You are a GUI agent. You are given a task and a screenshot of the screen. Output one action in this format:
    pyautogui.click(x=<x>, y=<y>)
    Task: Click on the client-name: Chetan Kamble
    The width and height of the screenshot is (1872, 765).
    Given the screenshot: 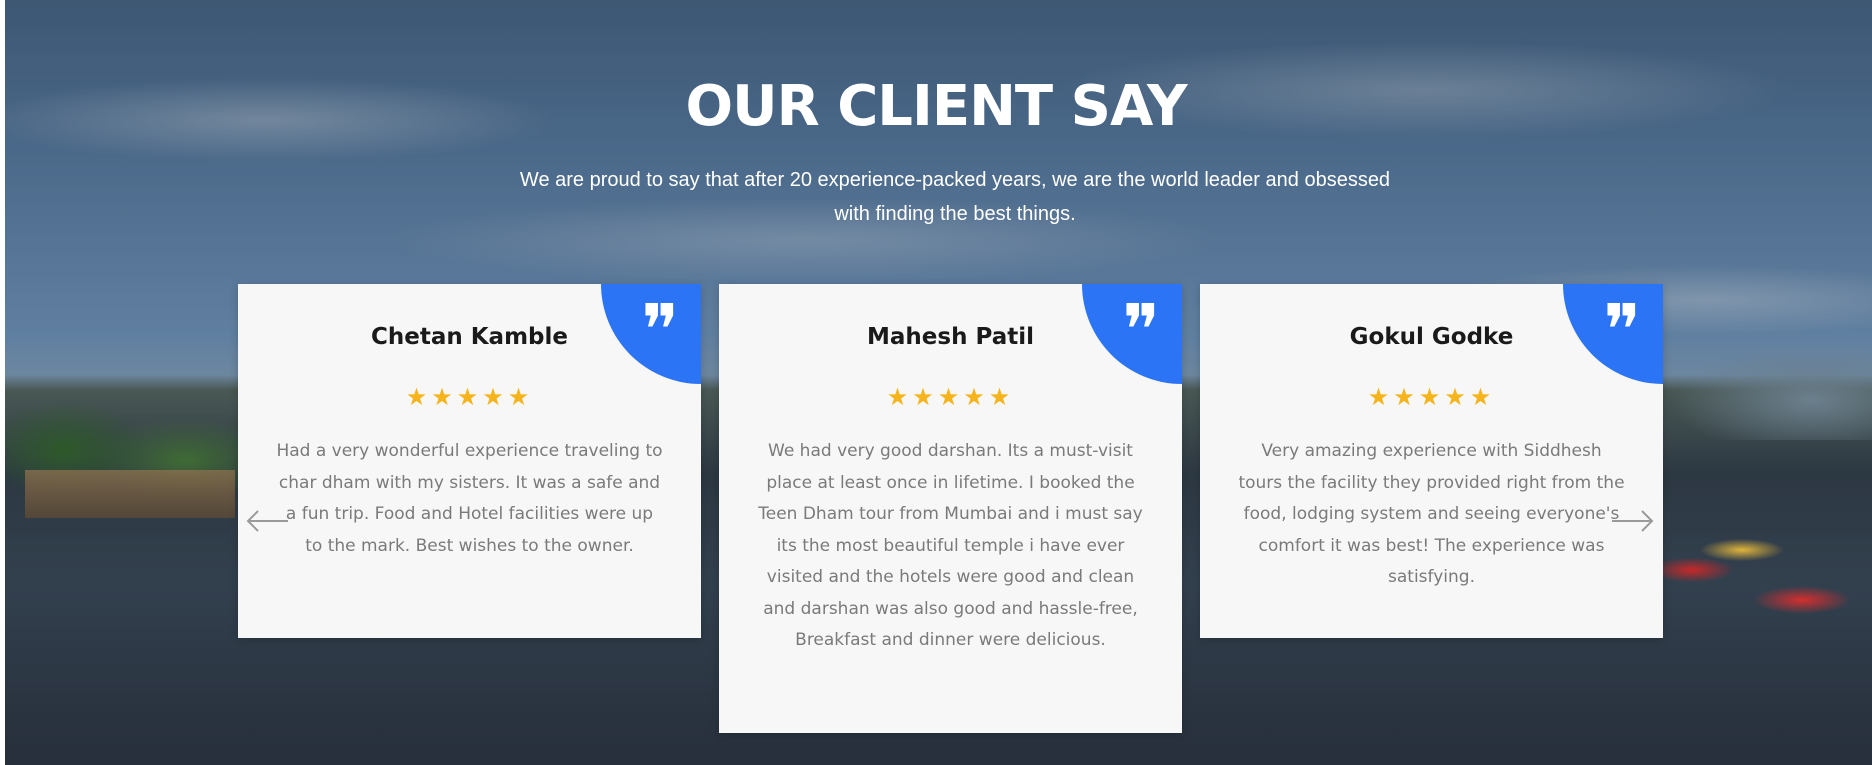 What is the action you would take?
    pyautogui.click(x=469, y=337)
    